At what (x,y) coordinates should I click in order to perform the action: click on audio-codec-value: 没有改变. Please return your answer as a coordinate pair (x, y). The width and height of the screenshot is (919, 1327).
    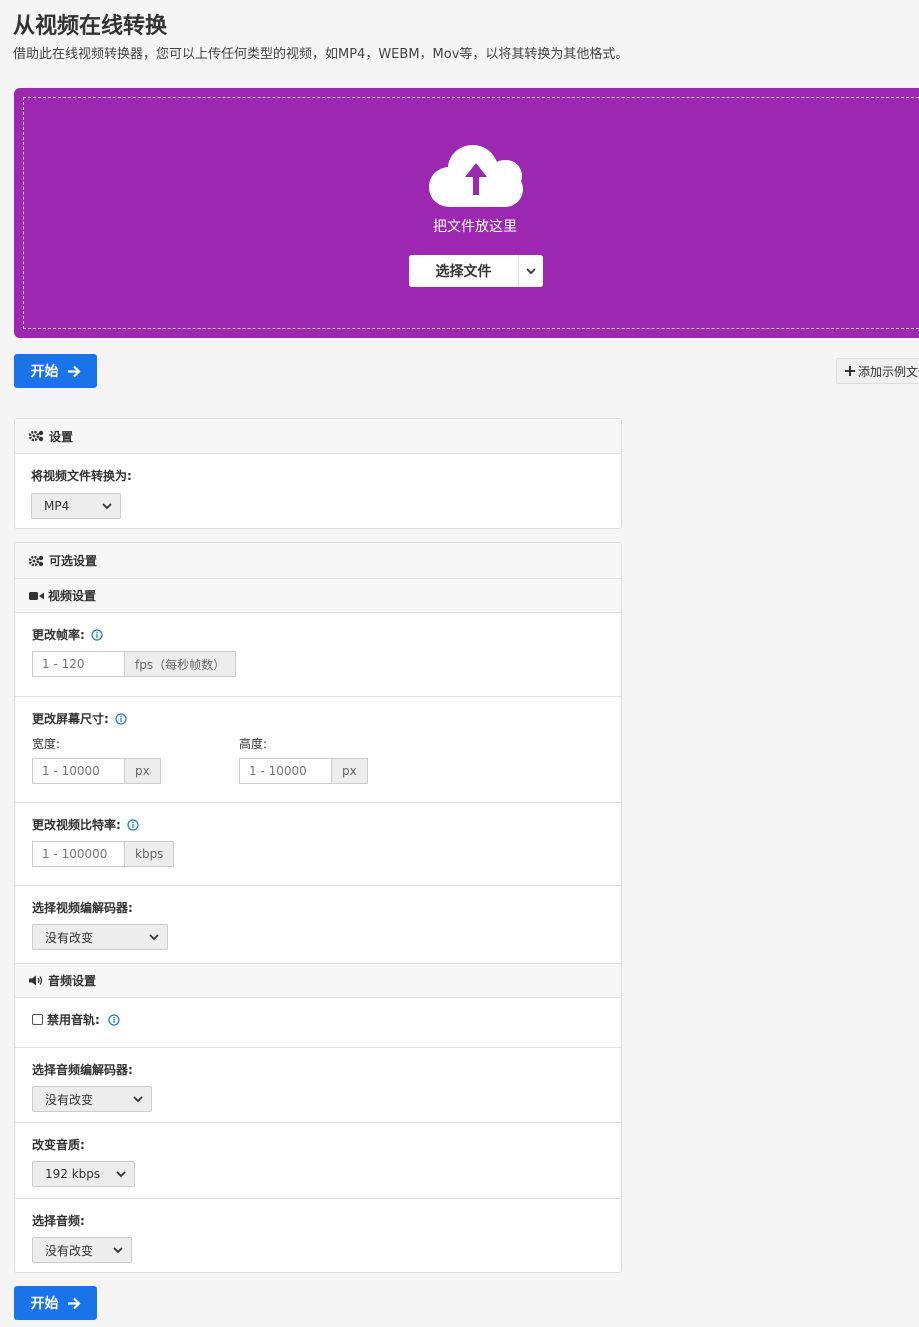
    Looking at the image, I should click on (69, 1099).